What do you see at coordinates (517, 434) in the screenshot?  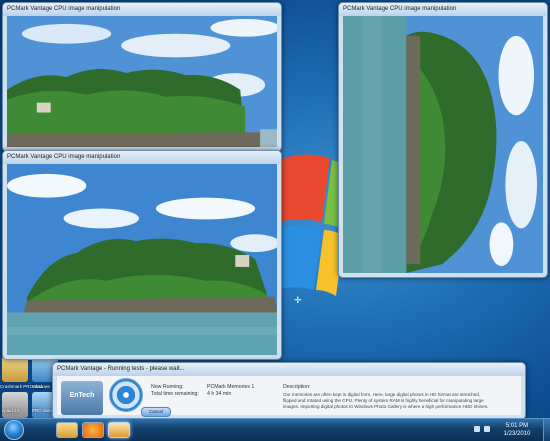 I see `clock-date: 1/23/2010` at bounding box center [517, 434].